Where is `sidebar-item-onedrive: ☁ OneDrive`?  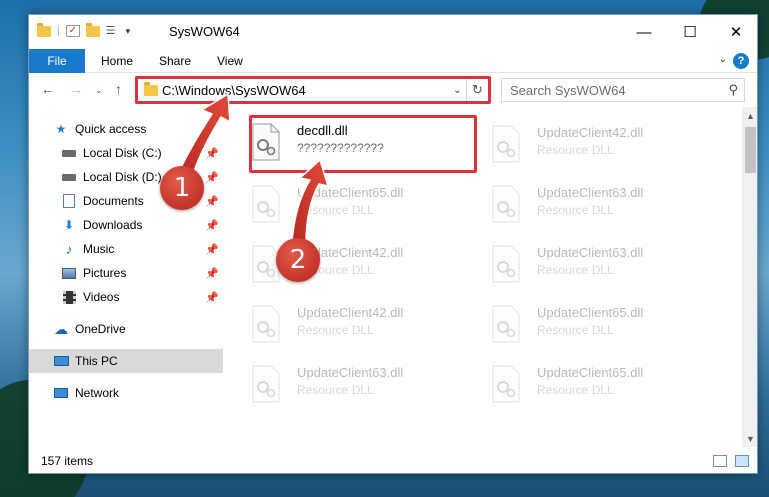 sidebar-item-onedrive: ☁ OneDrive is located at coordinates (126, 329).